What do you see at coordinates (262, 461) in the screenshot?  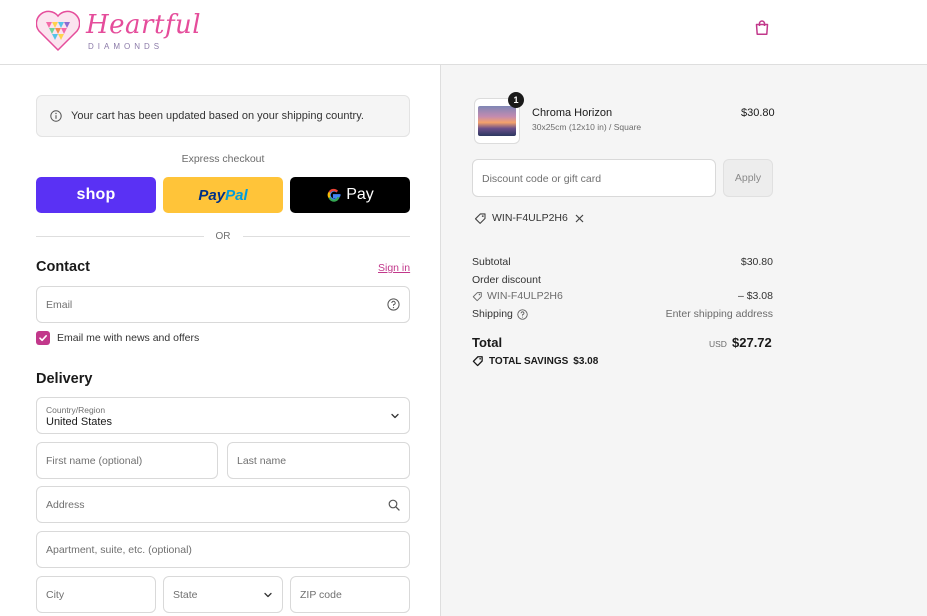 I see `last-name-placeholder: Last name` at bounding box center [262, 461].